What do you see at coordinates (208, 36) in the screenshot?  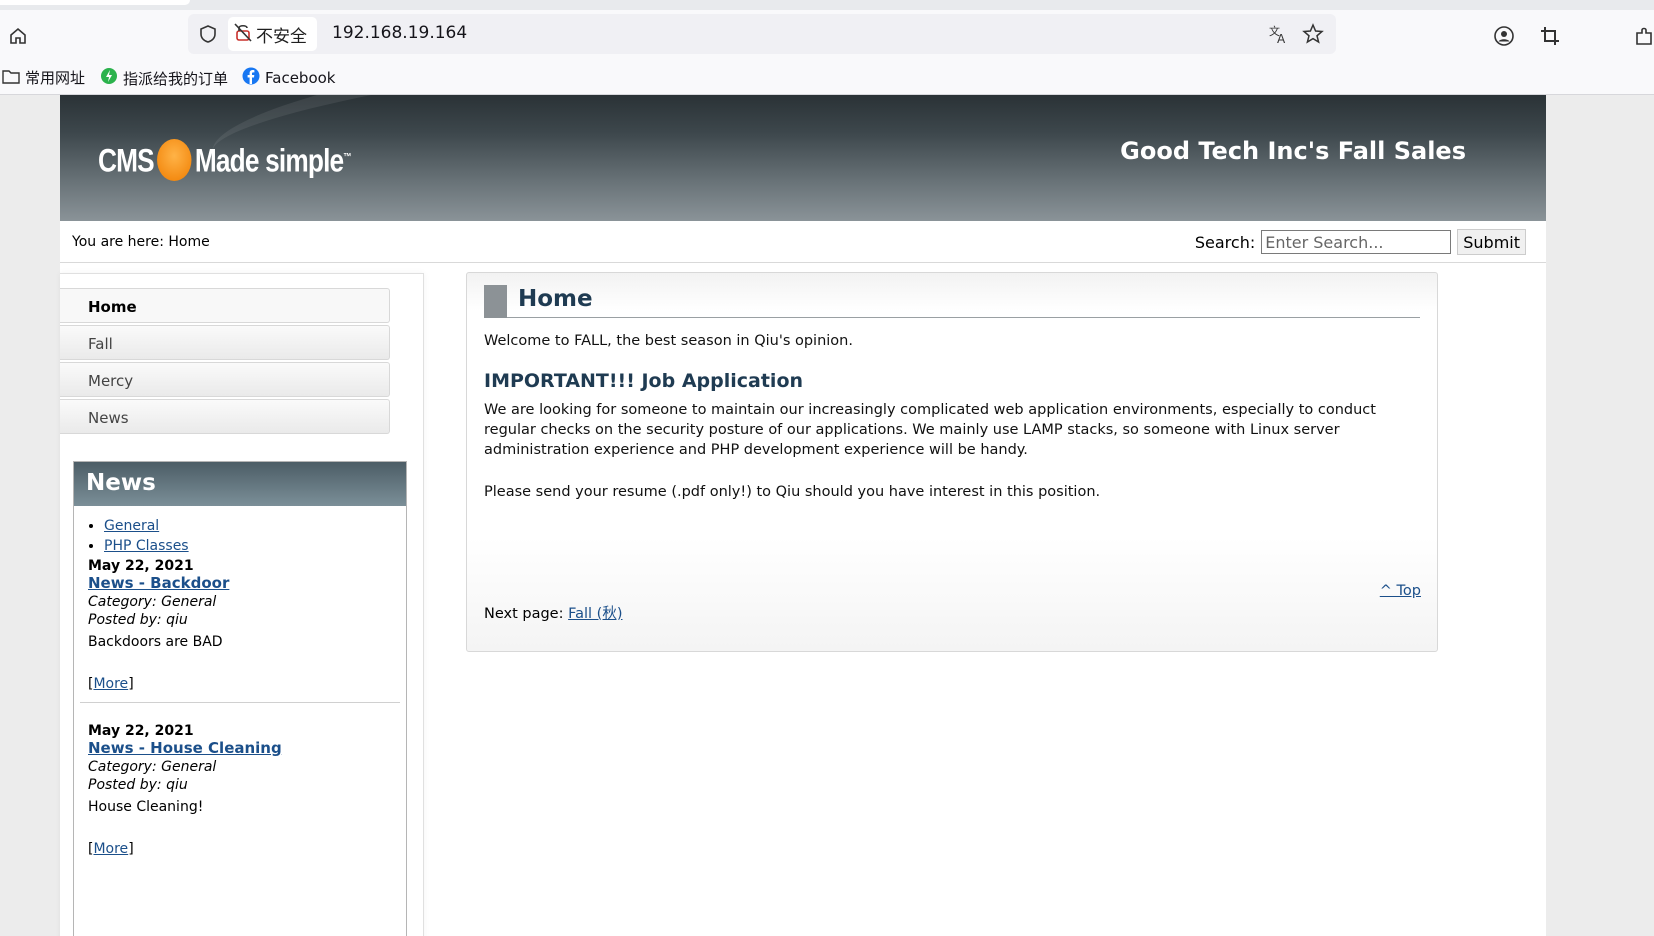 I see `shield-icon` at bounding box center [208, 36].